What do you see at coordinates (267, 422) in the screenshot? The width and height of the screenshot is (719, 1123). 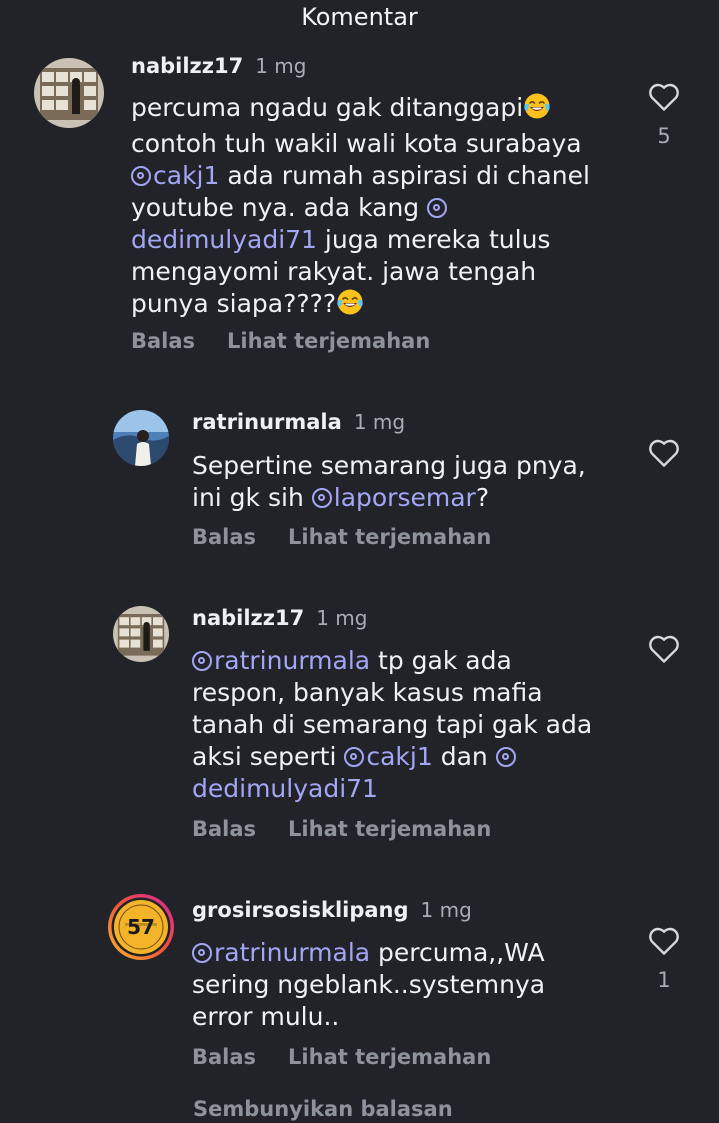 I see `username-text: ratrinurmala` at bounding box center [267, 422].